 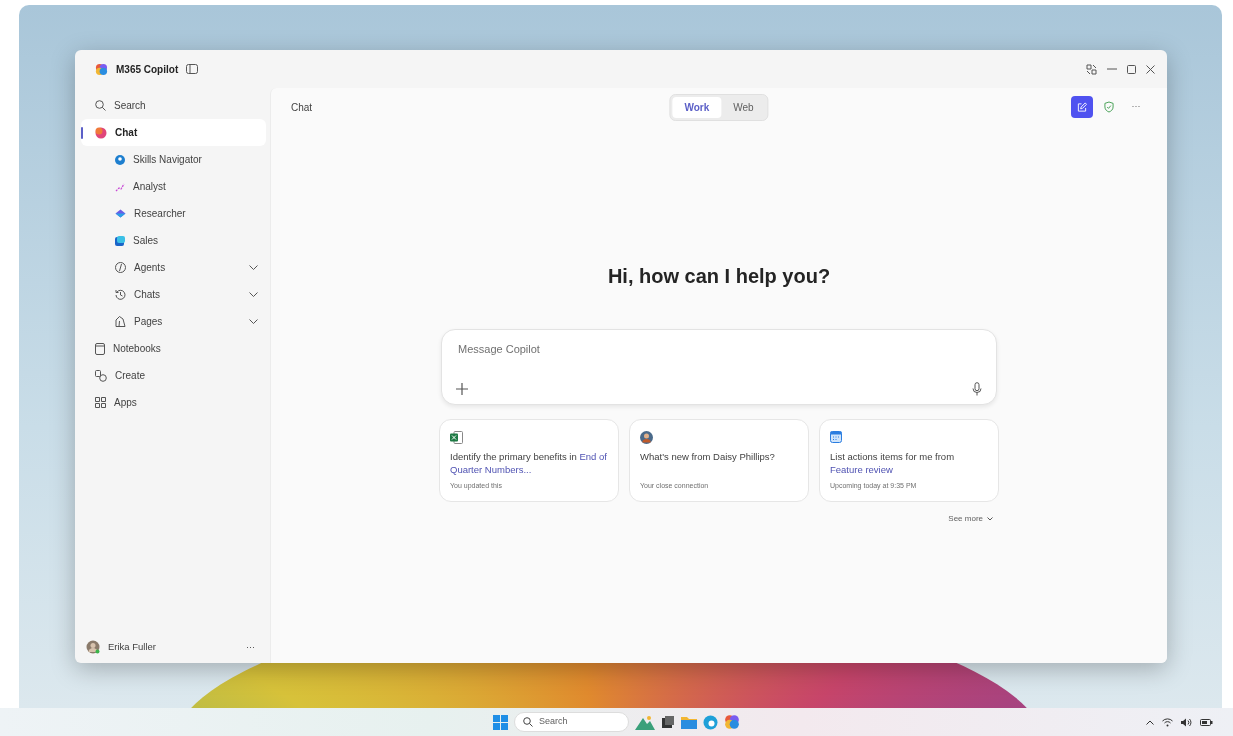 What do you see at coordinates (173, 267) in the screenshot?
I see `sidebar-item: Agents` at bounding box center [173, 267].